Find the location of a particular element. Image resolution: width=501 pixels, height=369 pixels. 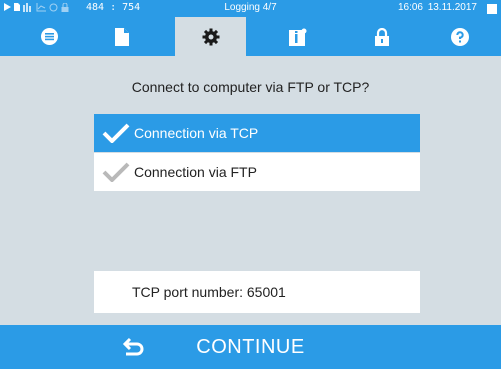

continue-button: CONTINUE is located at coordinates (250, 347).